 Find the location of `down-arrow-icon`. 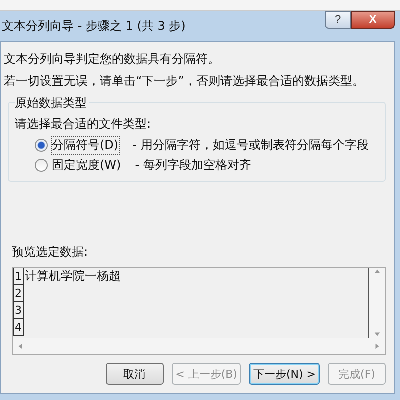

down-arrow-icon is located at coordinates (377, 334).